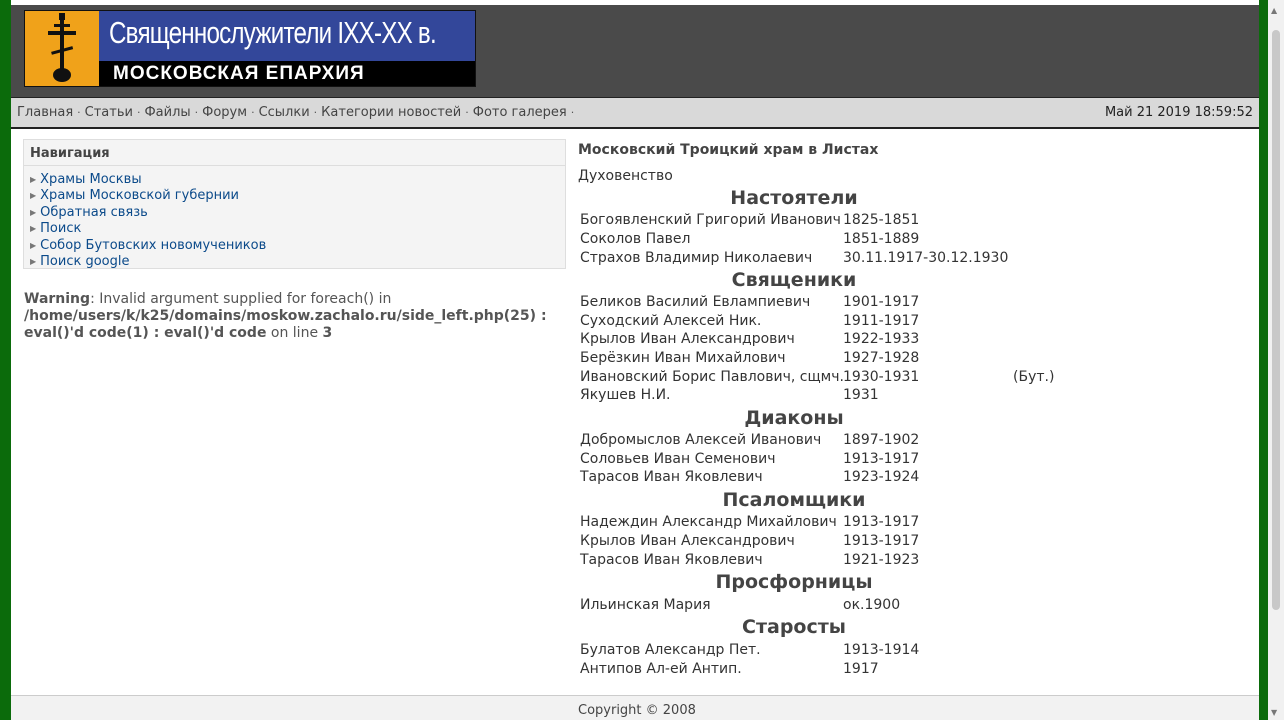  Describe the element at coordinates (284, 112) in the screenshot. I see `nav-link-links: Ссылки` at that location.